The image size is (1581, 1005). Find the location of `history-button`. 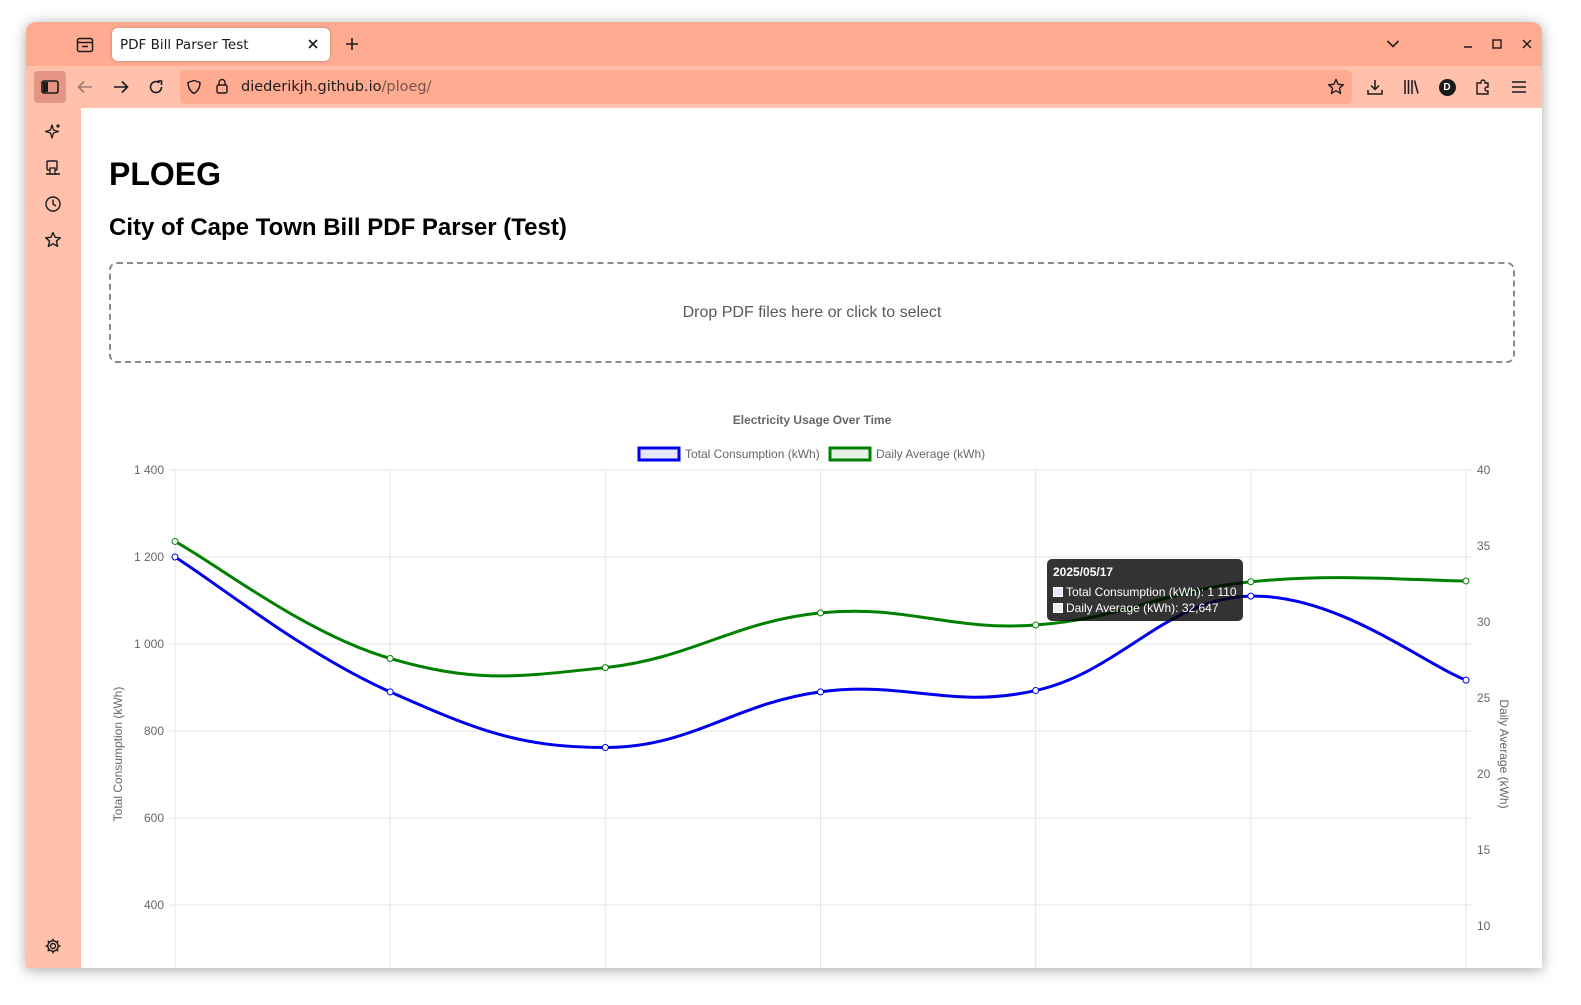

history-button is located at coordinates (53, 204).